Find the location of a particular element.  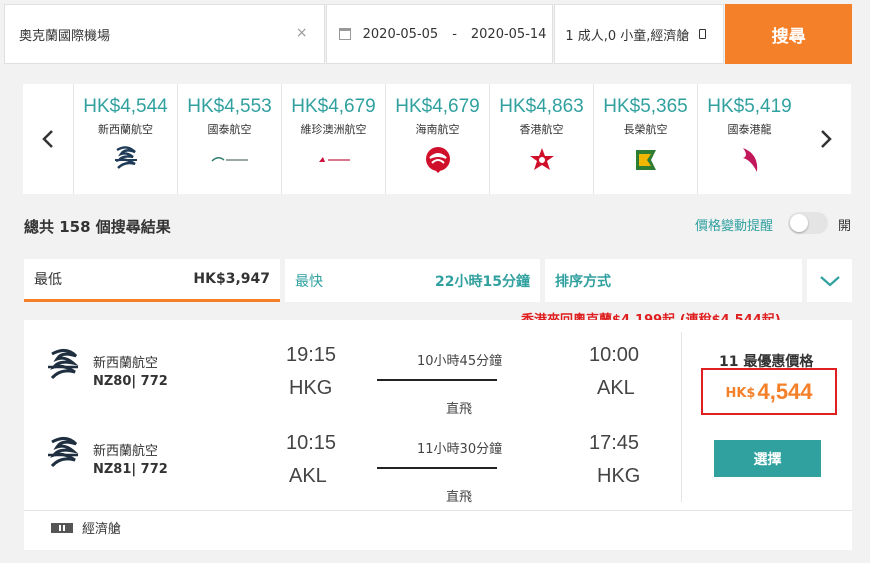

select-button: 選擇 is located at coordinates (767, 458).